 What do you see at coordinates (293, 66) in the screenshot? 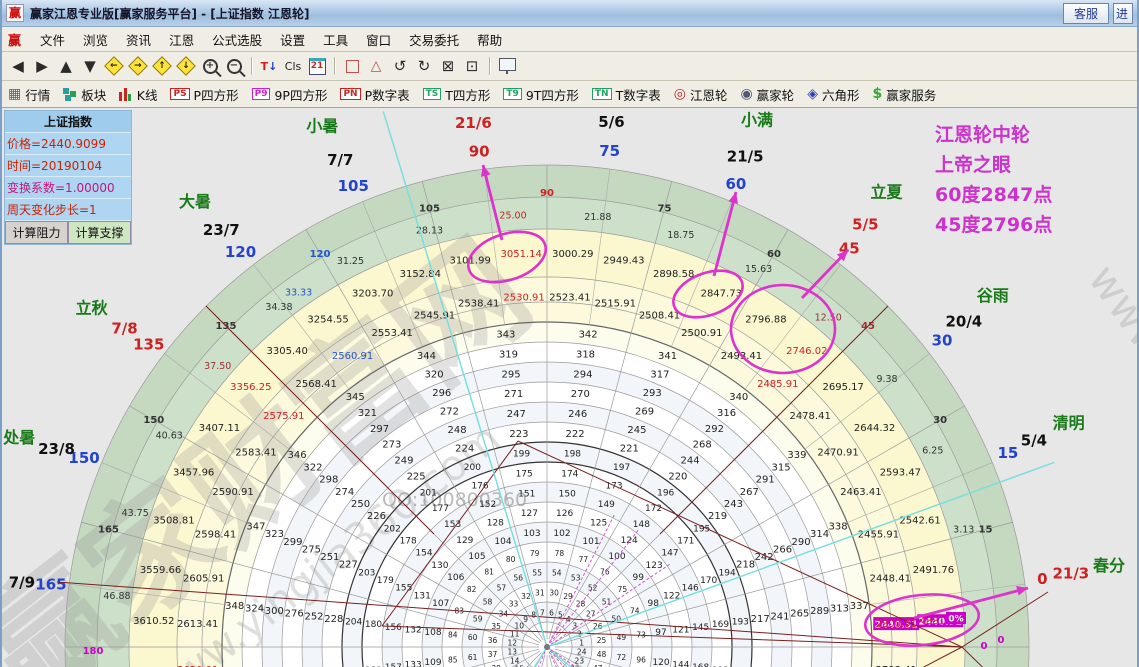
I see `cls-button: Cls` at bounding box center [293, 66].